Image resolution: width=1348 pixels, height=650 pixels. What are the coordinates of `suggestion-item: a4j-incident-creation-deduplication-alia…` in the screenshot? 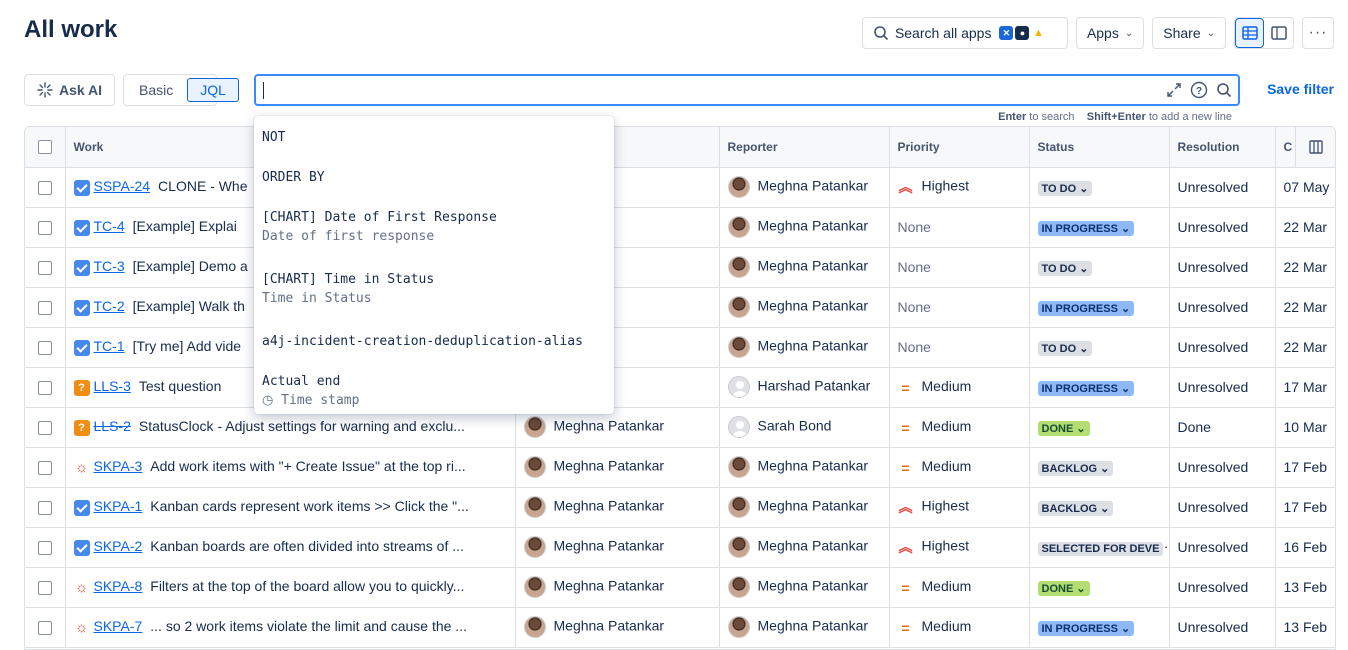 It's located at (434, 341).